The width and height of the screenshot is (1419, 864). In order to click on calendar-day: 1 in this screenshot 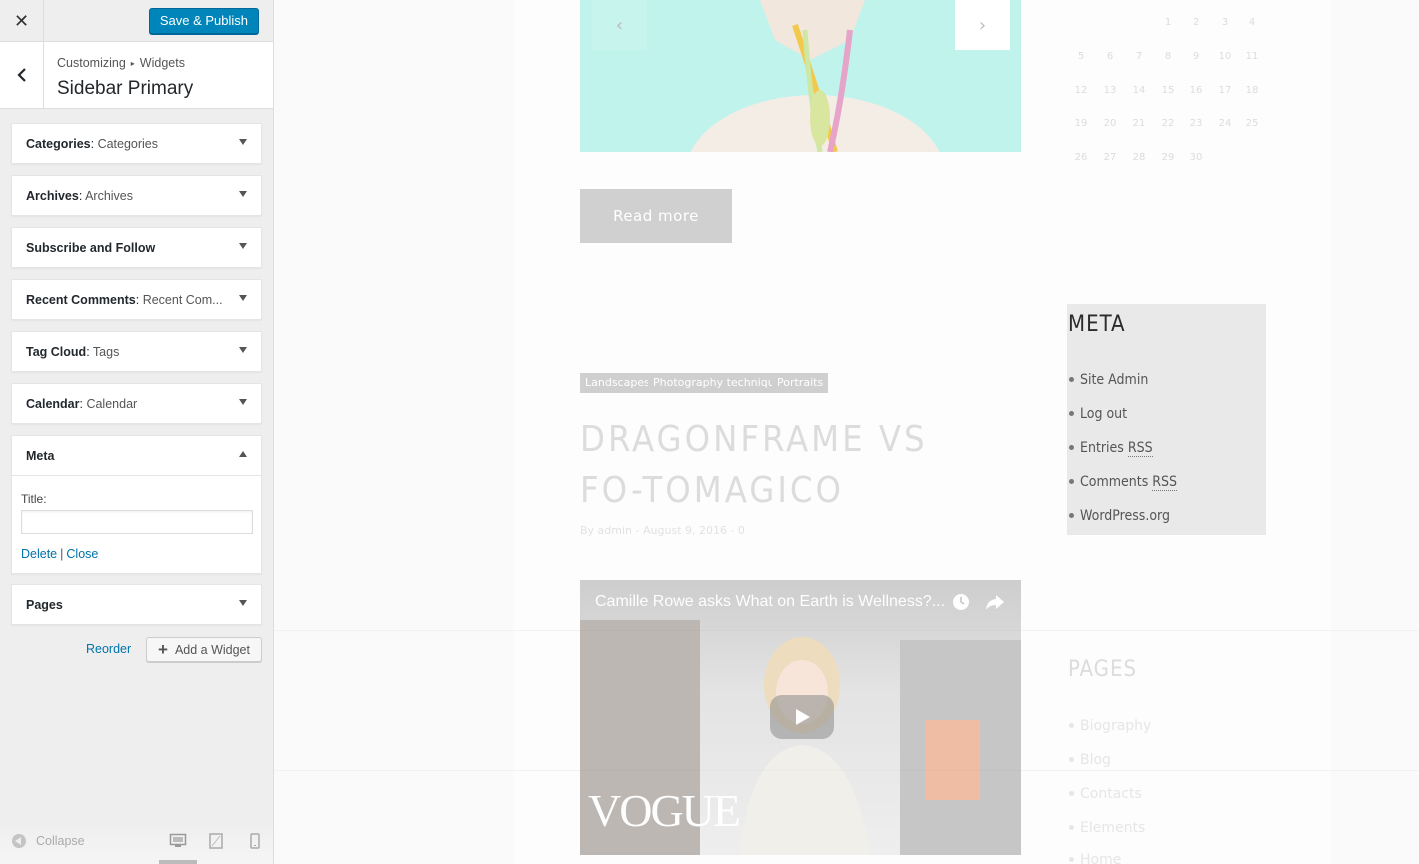, I will do `click(1168, 22)`.